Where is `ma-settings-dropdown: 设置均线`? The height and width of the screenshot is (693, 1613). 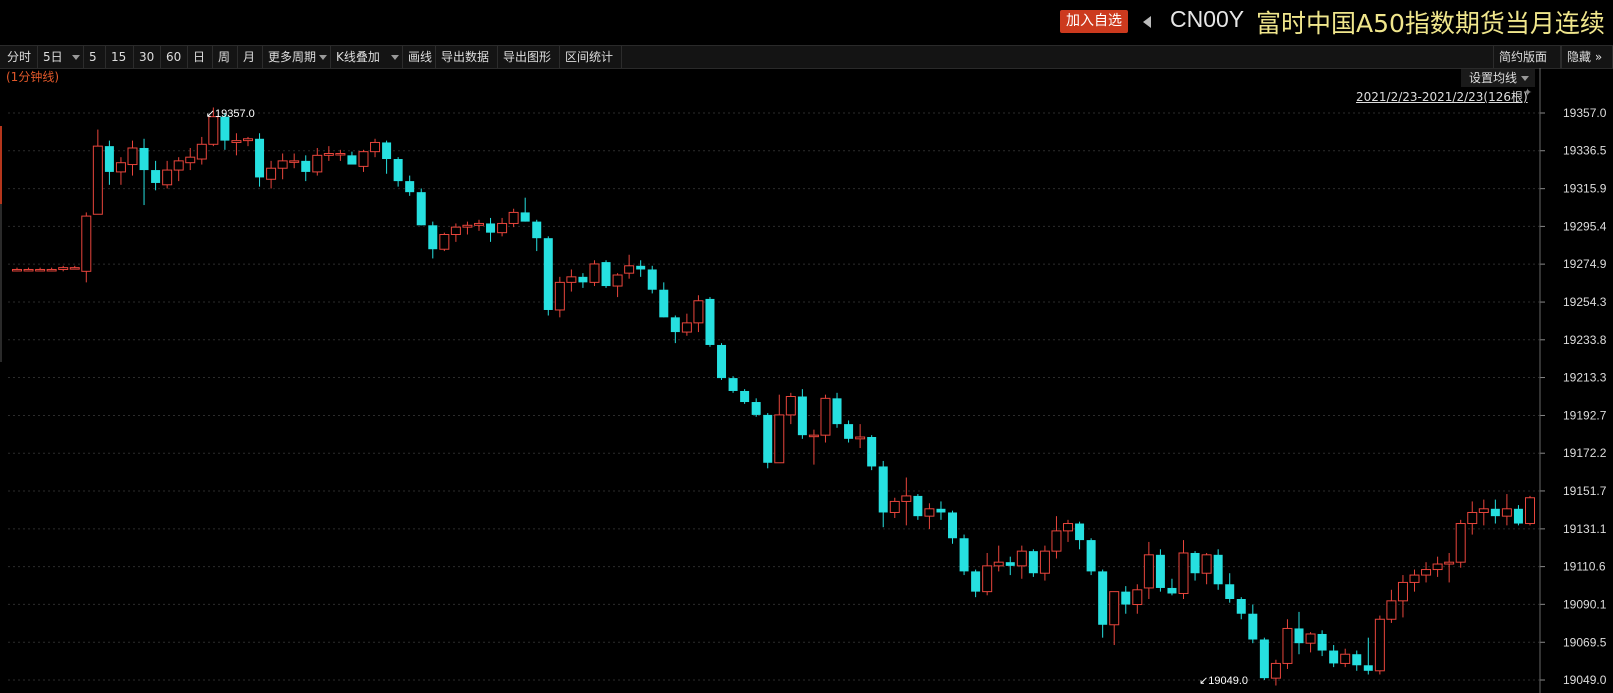
ma-settings-dropdown: 设置均线 is located at coordinates (1498, 78).